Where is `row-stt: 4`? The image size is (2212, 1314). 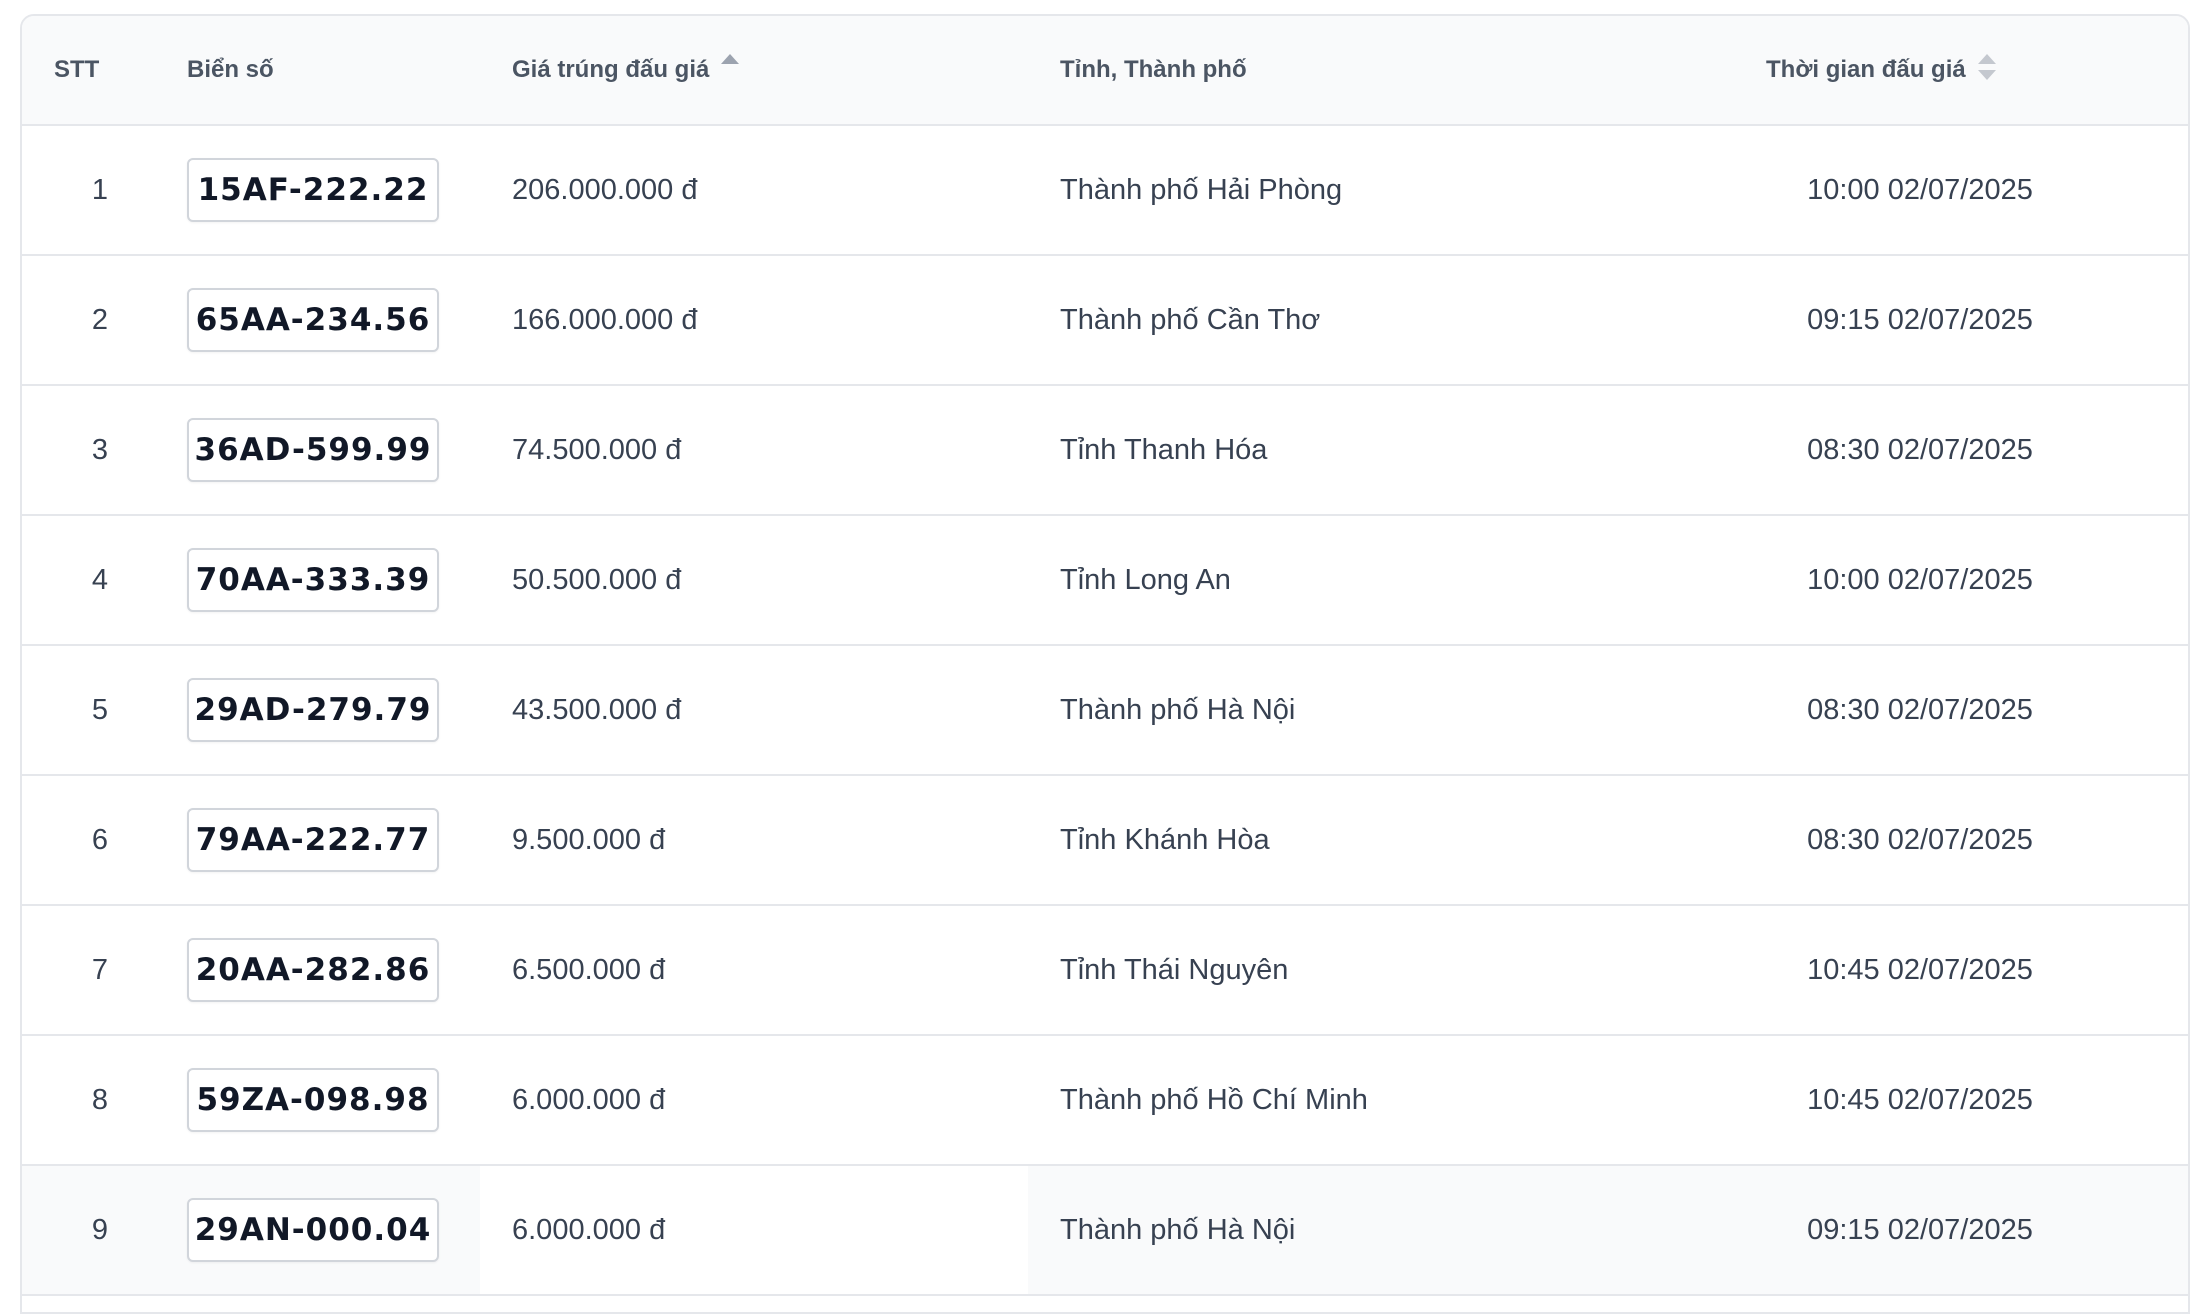 row-stt: 4 is located at coordinates (100, 580).